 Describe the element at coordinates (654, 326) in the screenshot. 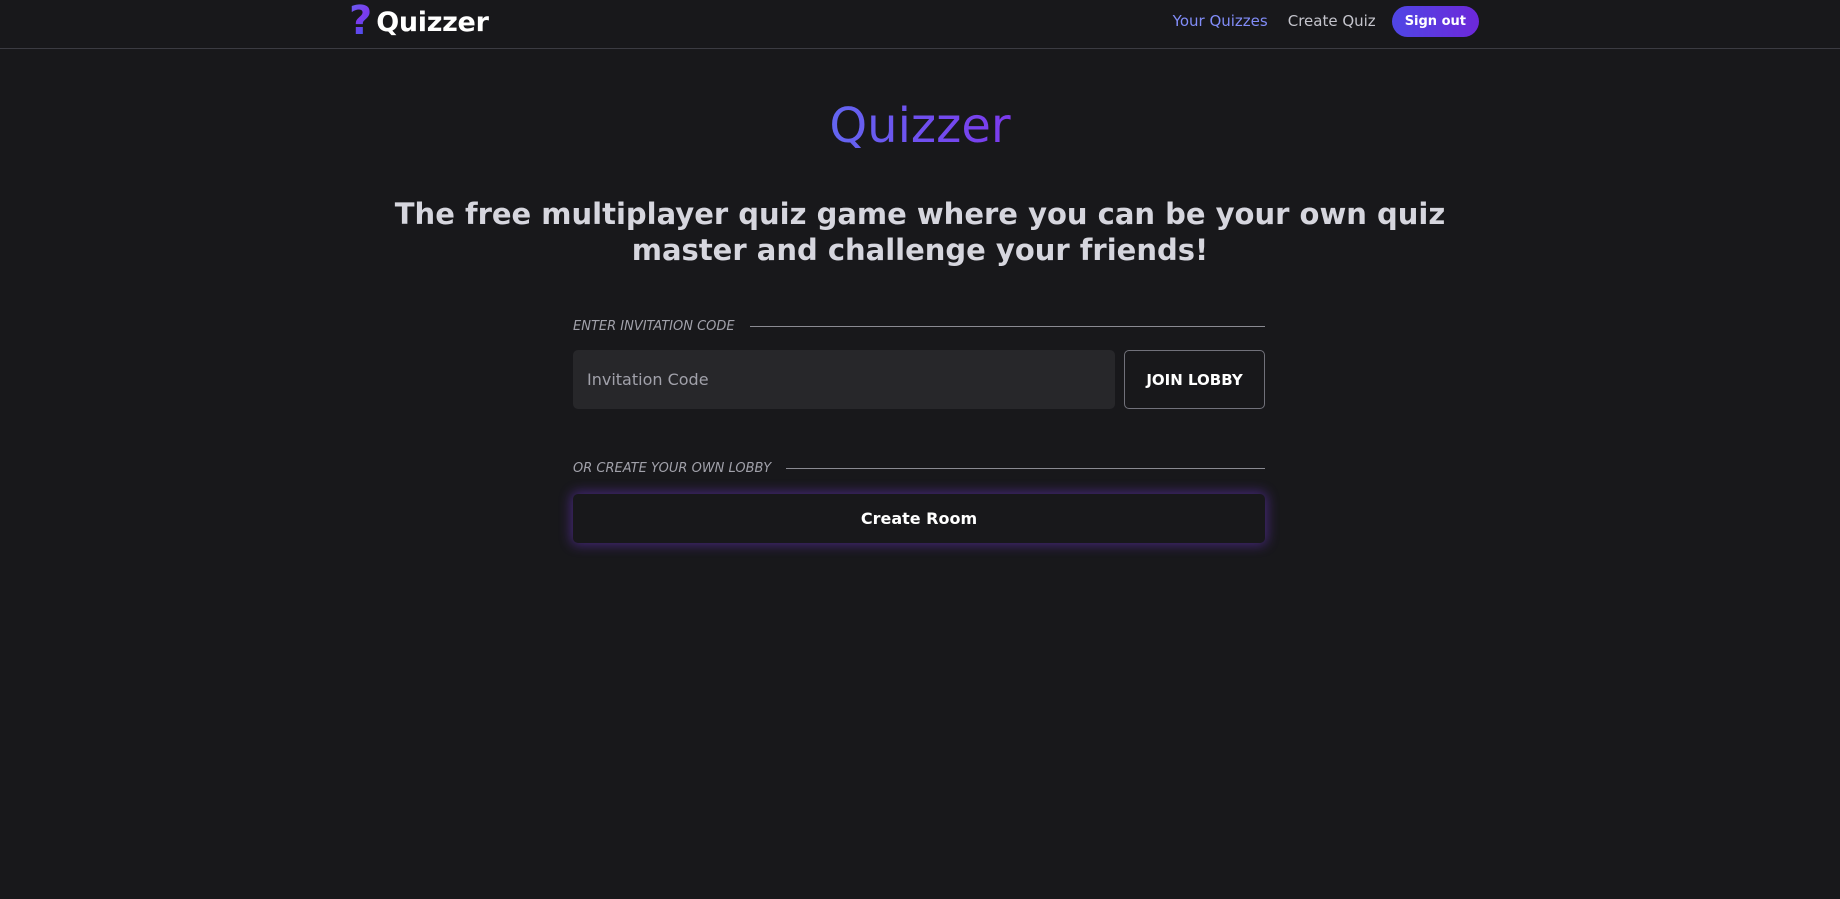

I see `join-section-label: ENTER INVITATION CODE` at that location.